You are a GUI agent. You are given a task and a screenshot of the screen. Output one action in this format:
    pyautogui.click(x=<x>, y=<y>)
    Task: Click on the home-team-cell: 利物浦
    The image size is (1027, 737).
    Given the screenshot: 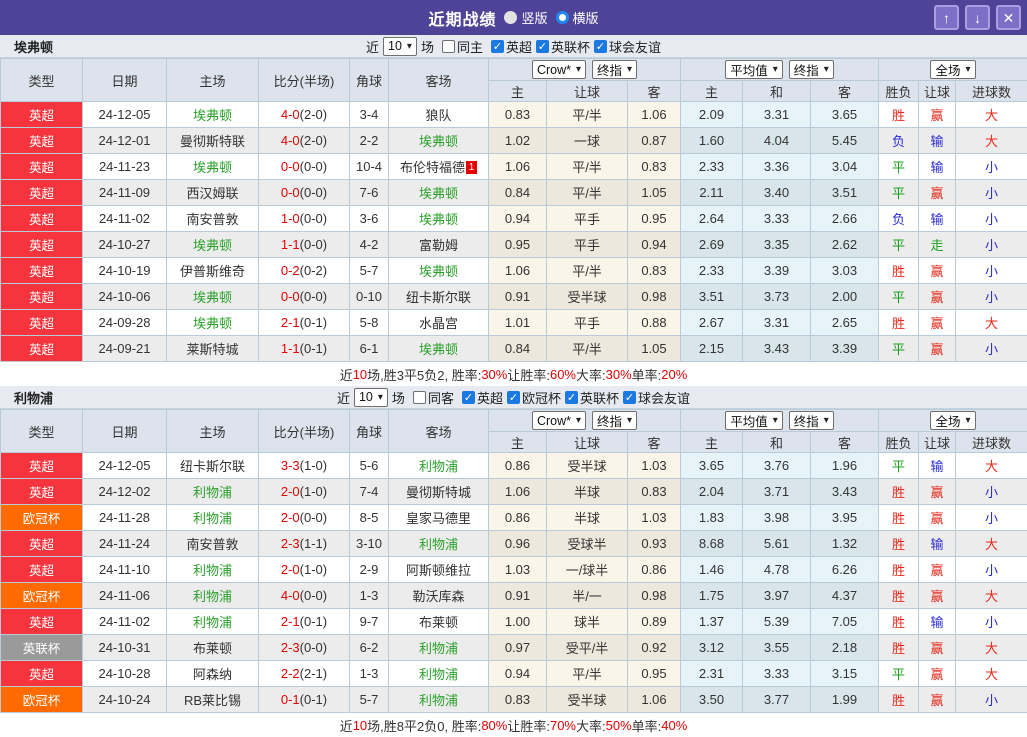 What is the action you would take?
    pyautogui.click(x=213, y=622)
    